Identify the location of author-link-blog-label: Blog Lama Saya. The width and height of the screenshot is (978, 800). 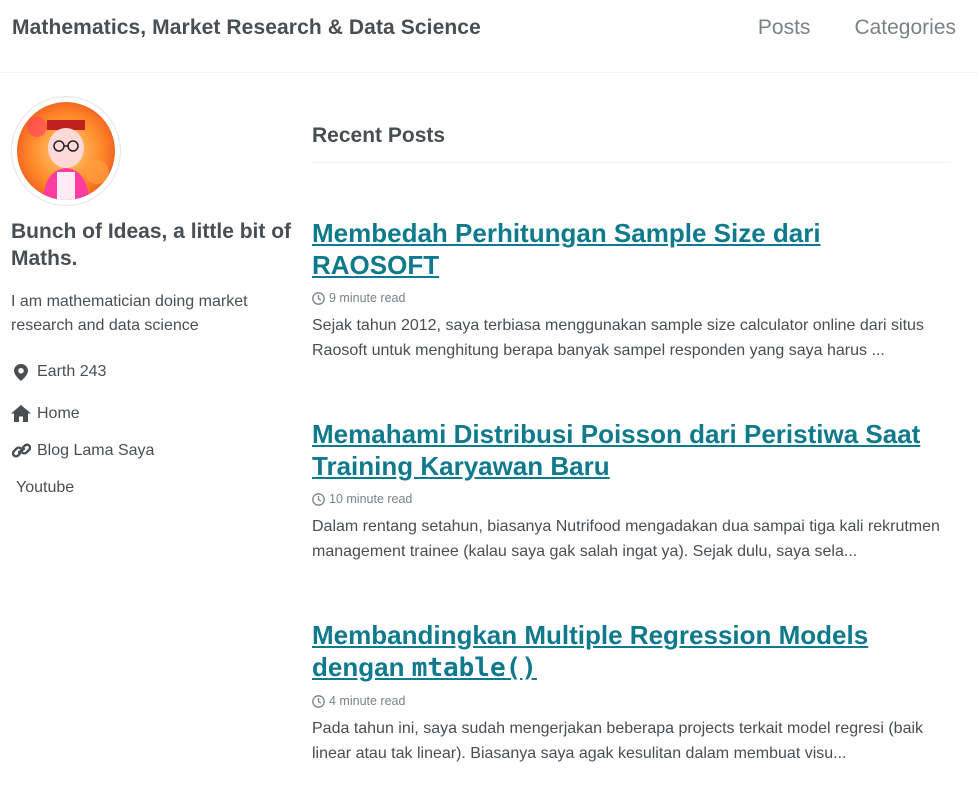
(95, 451).